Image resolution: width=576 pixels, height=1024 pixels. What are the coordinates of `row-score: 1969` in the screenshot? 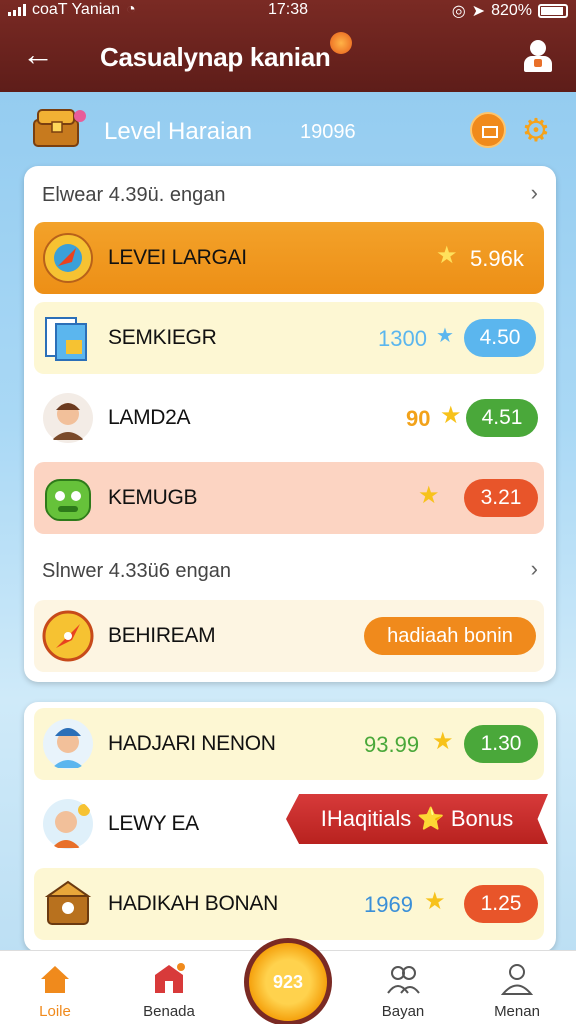 It's located at (388, 904).